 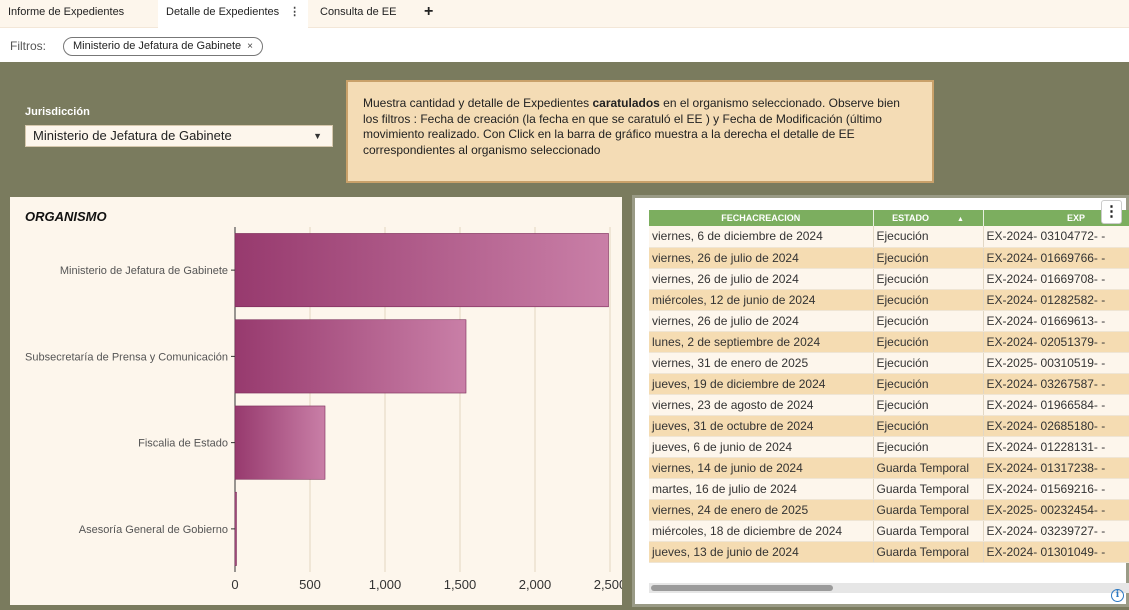 What do you see at coordinates (1056, 552) in the screenshot?
I see `cell-exp: EX-2024- 01301049- -` at bounding box center [1056, 552].